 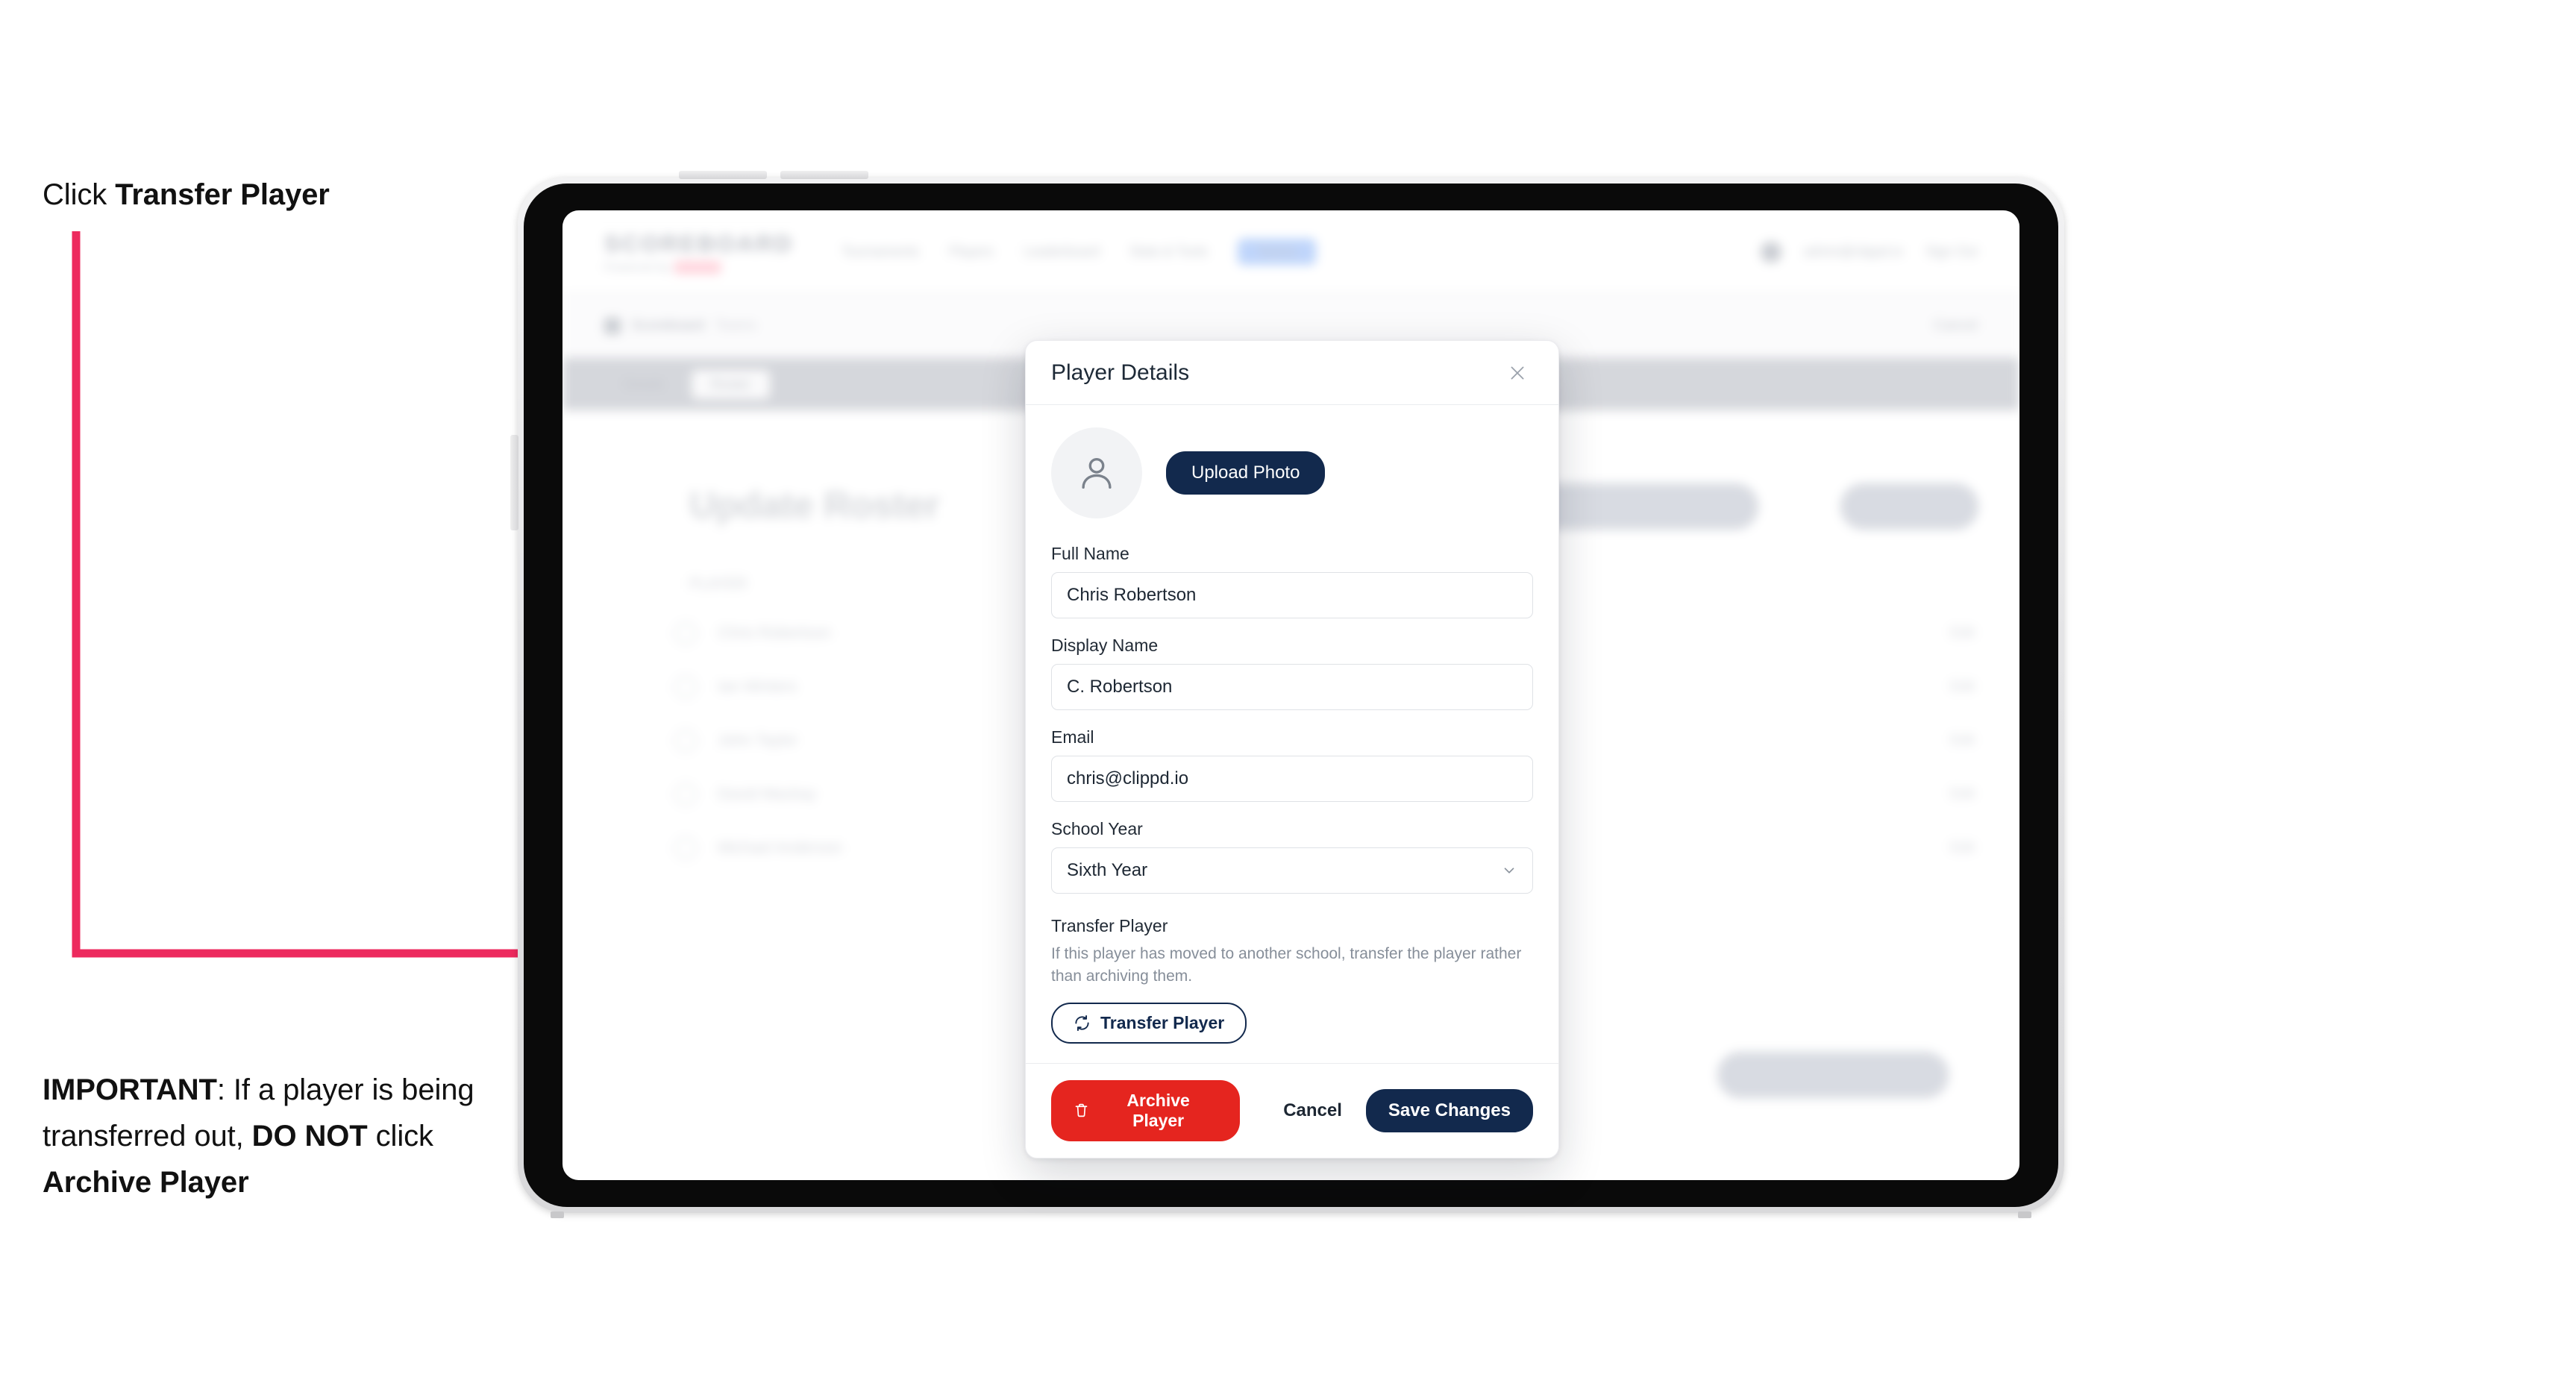 I want to click on school-year-select: Sixth Year, so click(x=1292, y=870).